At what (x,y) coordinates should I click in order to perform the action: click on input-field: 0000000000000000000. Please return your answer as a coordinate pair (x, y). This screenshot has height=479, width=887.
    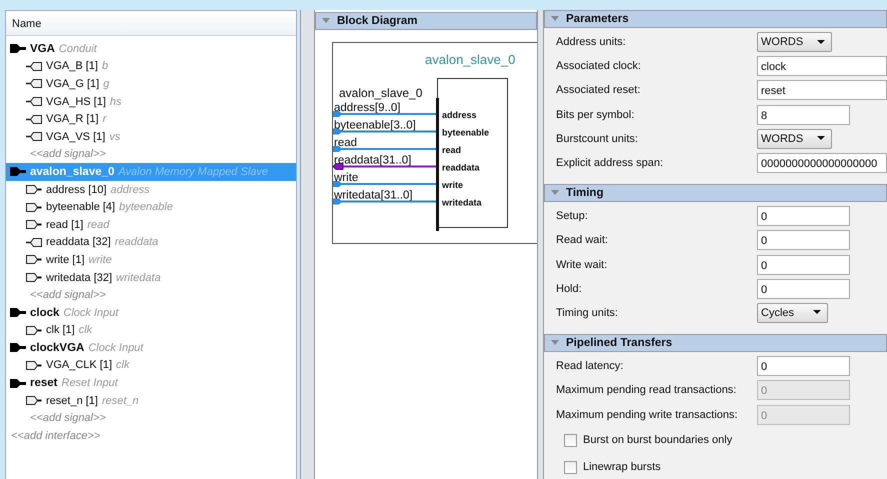
    Looking at the image, I should click on (822, 163).